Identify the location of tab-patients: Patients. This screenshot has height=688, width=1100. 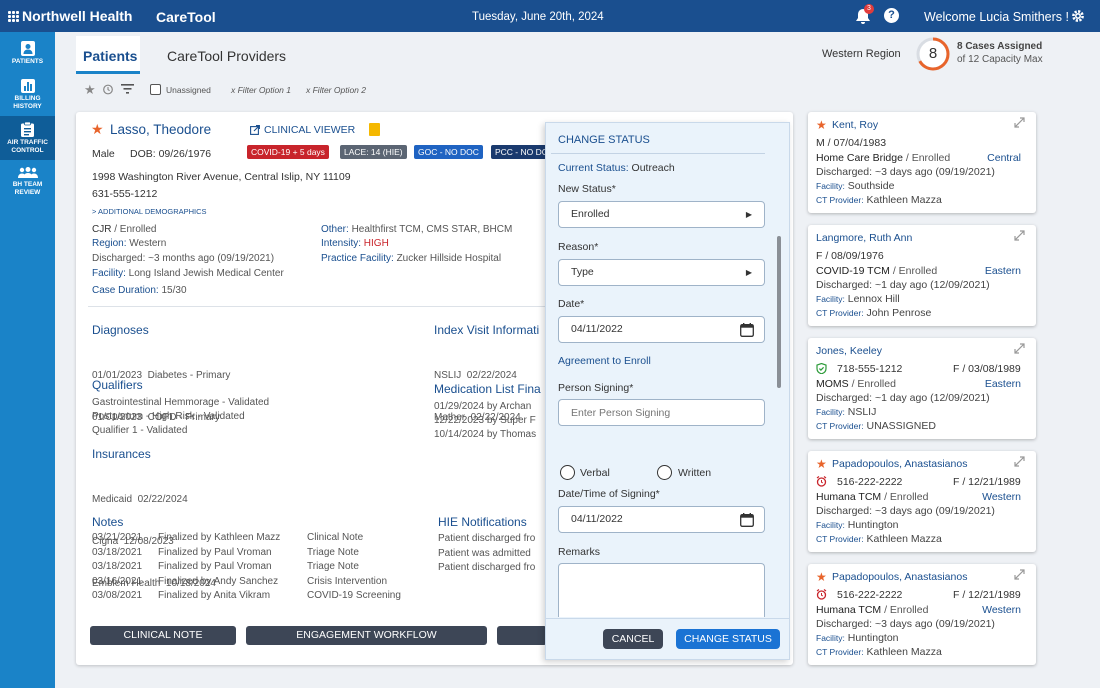
(108, 55).